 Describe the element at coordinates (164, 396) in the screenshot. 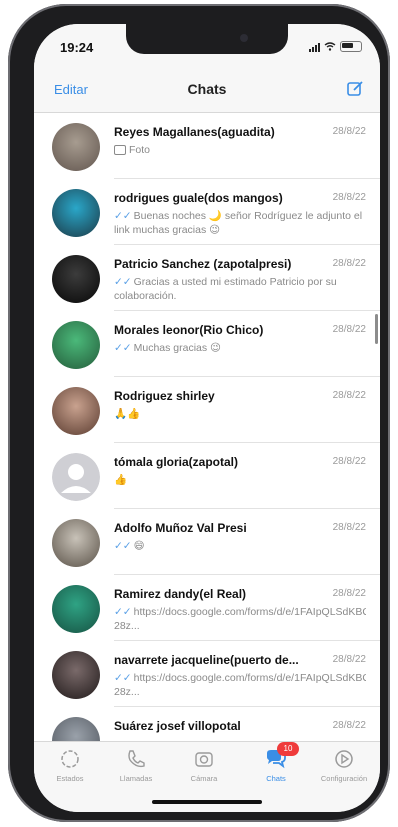

I see `chat-name: Rodriguez shirley` at that location.